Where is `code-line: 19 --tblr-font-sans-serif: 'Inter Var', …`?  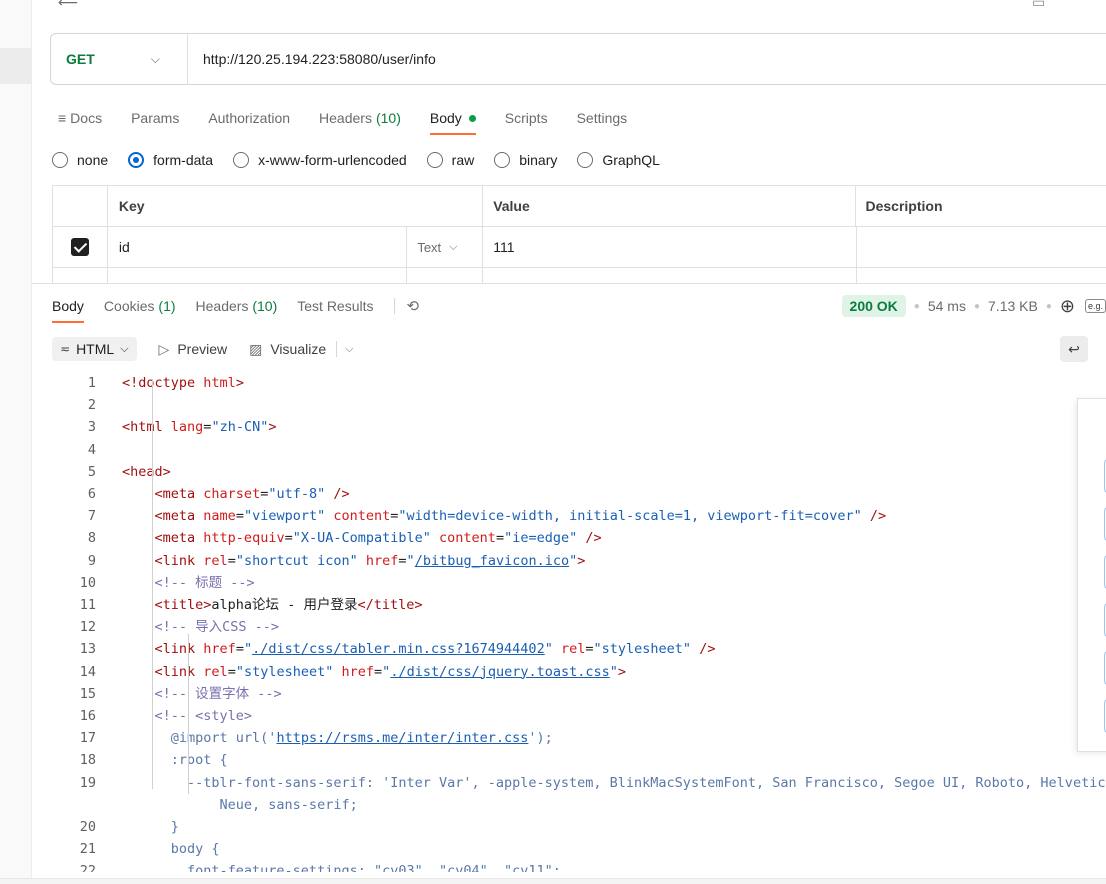
code-line: 19 --tblr-font-sans-serif: 'Inter Var', … is located at coordinates (569, 783).